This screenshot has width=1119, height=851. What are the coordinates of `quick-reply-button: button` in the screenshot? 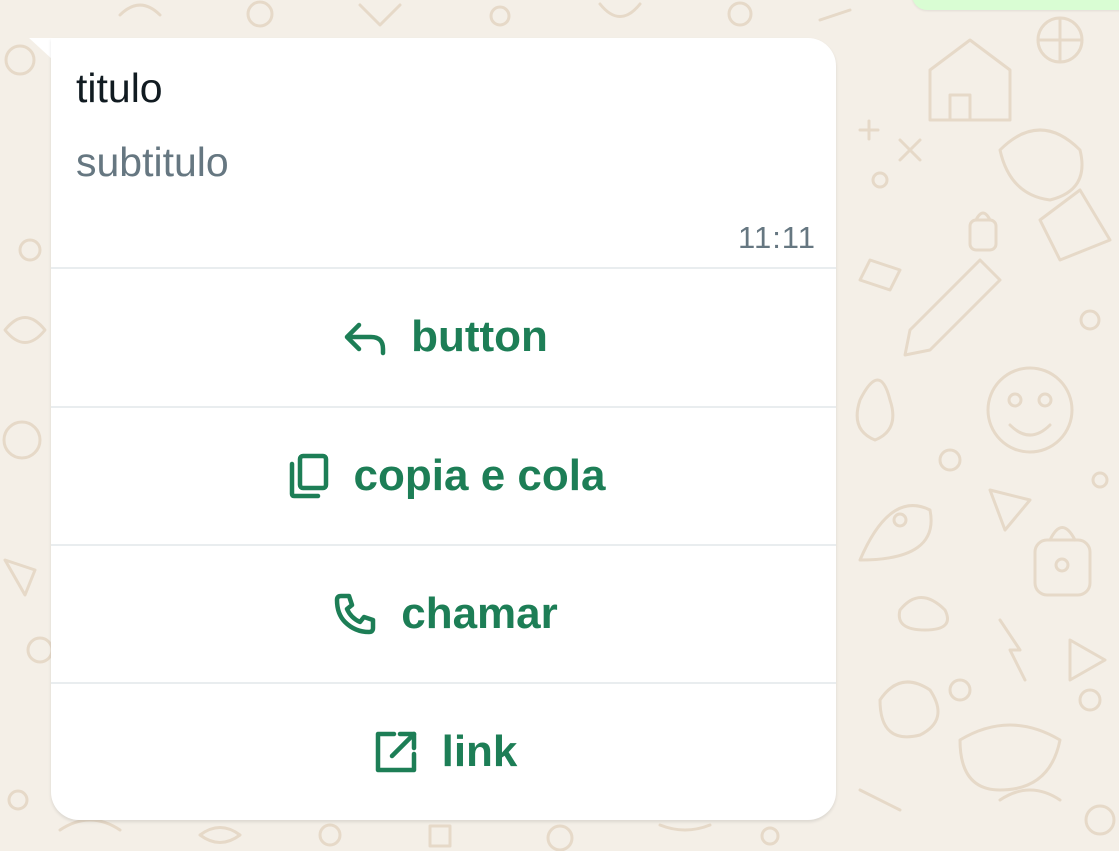 It's located at (443, 336).